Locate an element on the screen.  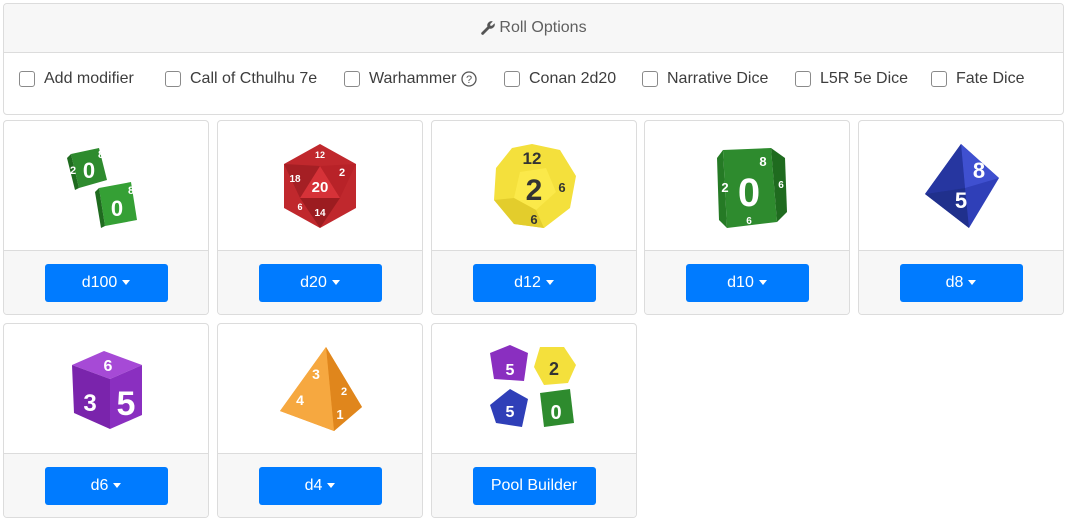
d6-face-number: 3 is located at coordinates (89, 403).